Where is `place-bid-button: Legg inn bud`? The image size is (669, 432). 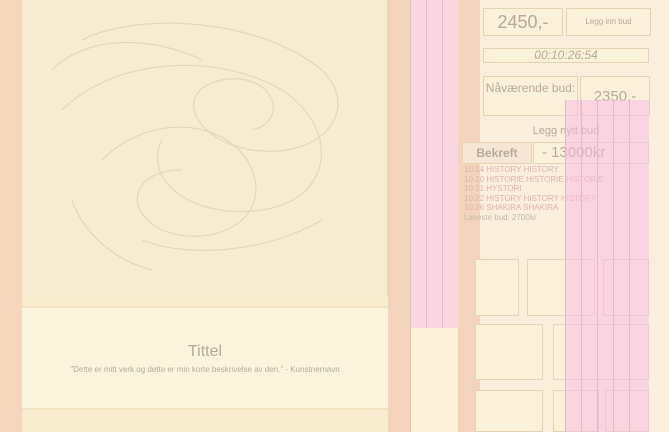
place-bid-button: Legg inn bud is located at coordinates (608, 22).